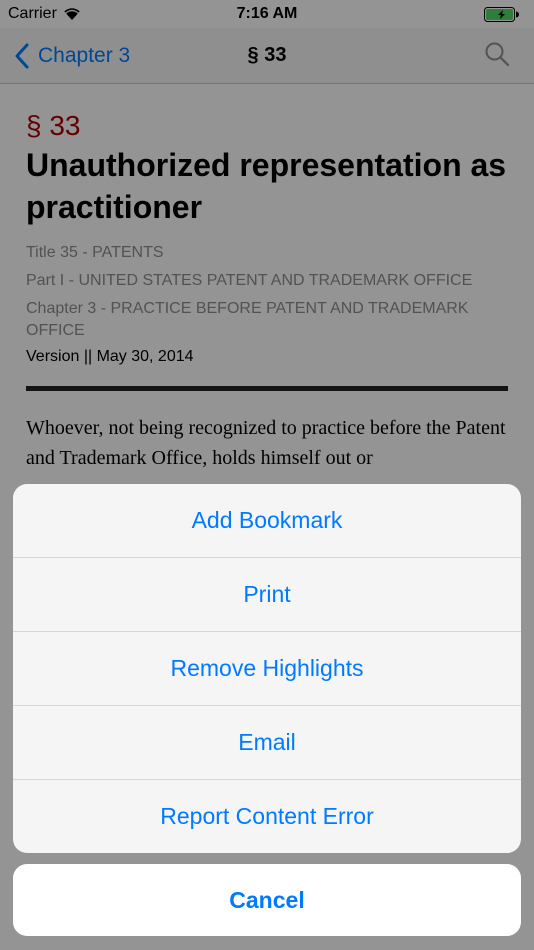  I want to click on email-button: Email, so click(267, 743).